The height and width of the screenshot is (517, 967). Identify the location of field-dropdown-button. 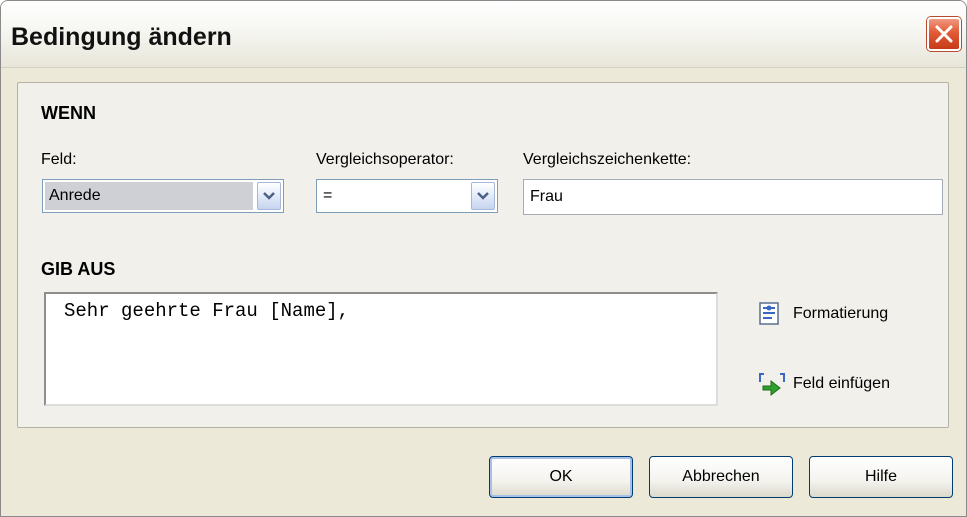
(269, 196).